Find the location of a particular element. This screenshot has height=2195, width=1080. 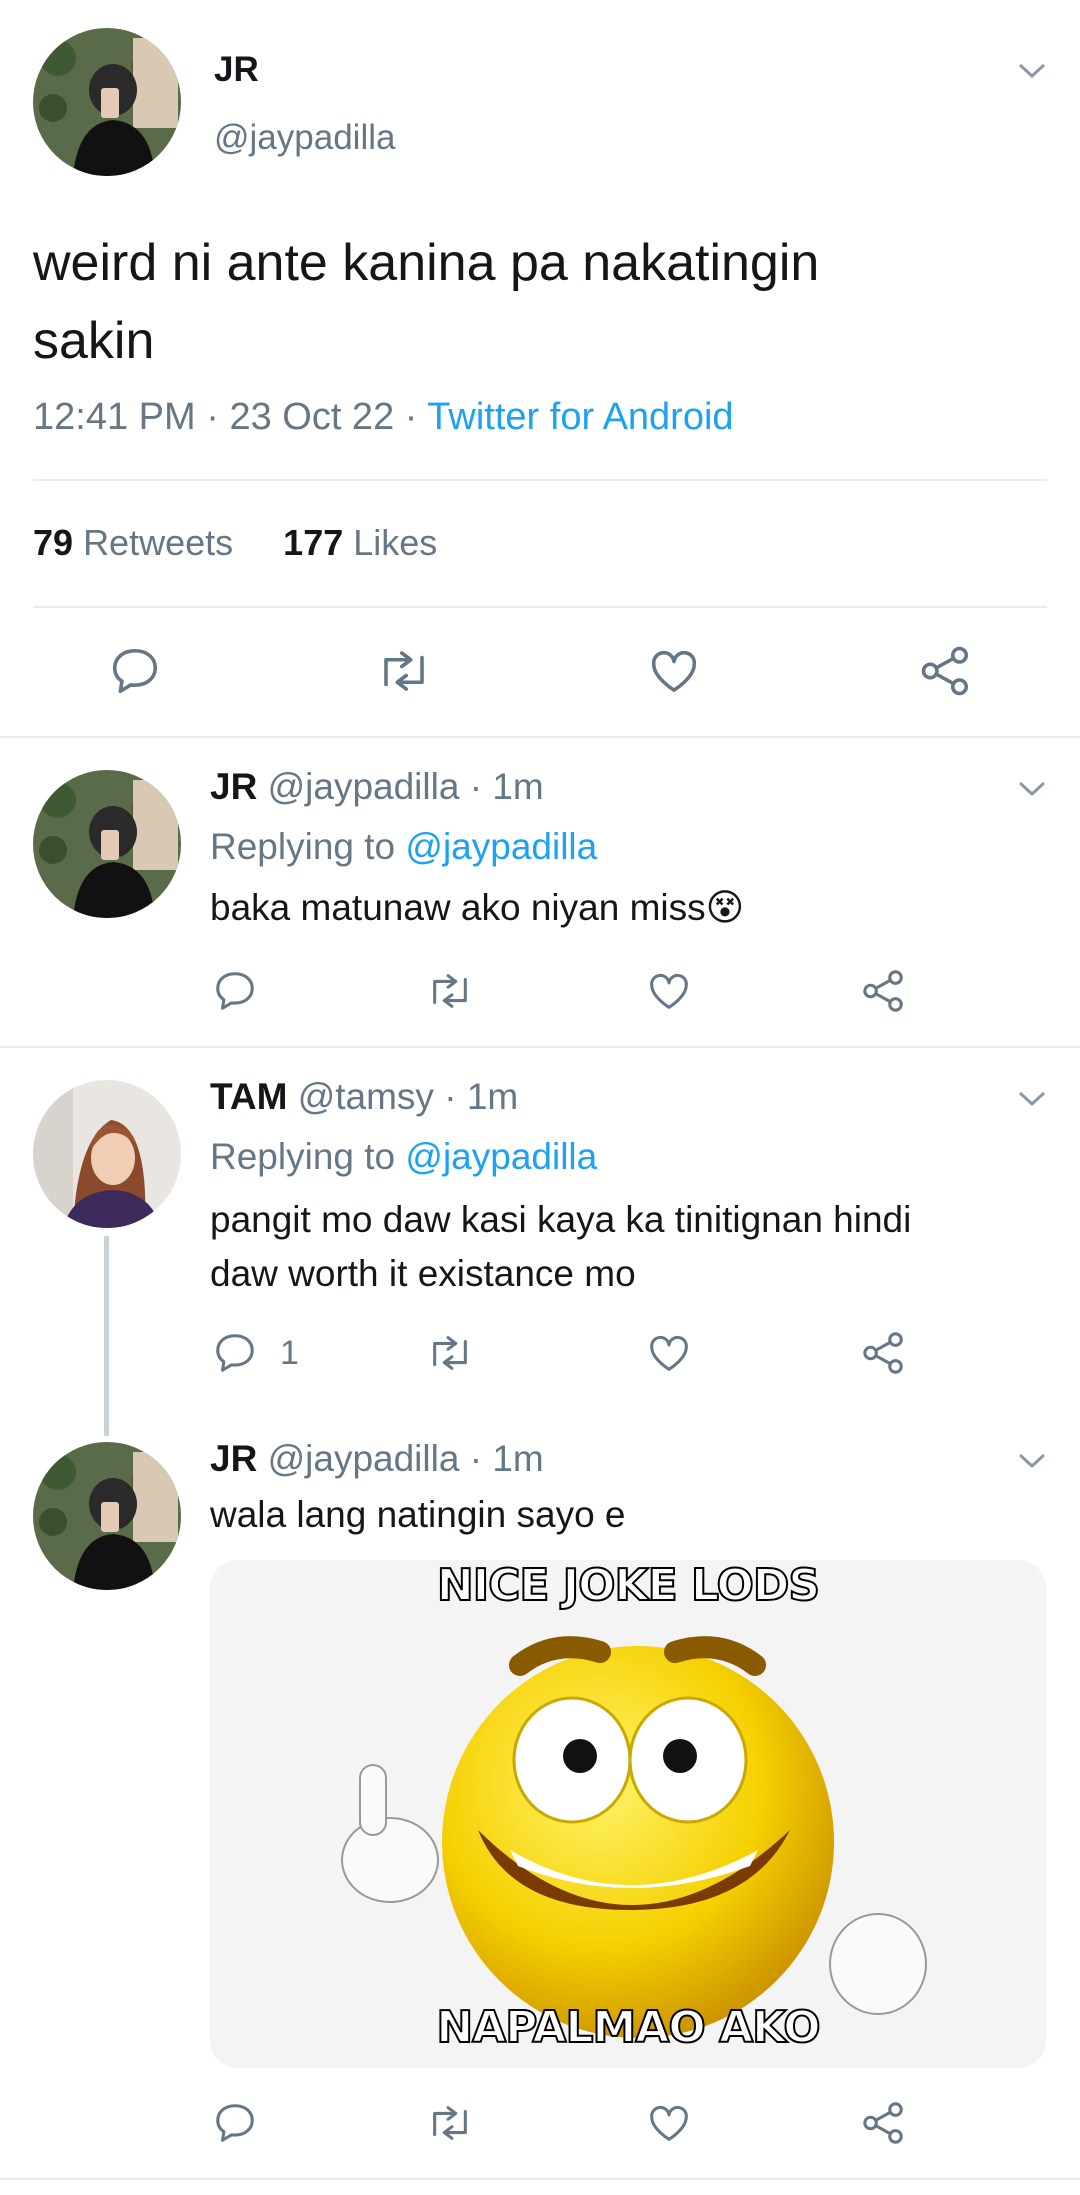

tweet-text: weird ni ante kanina pa nakatingin sakin is located at coordinates (426, 302).